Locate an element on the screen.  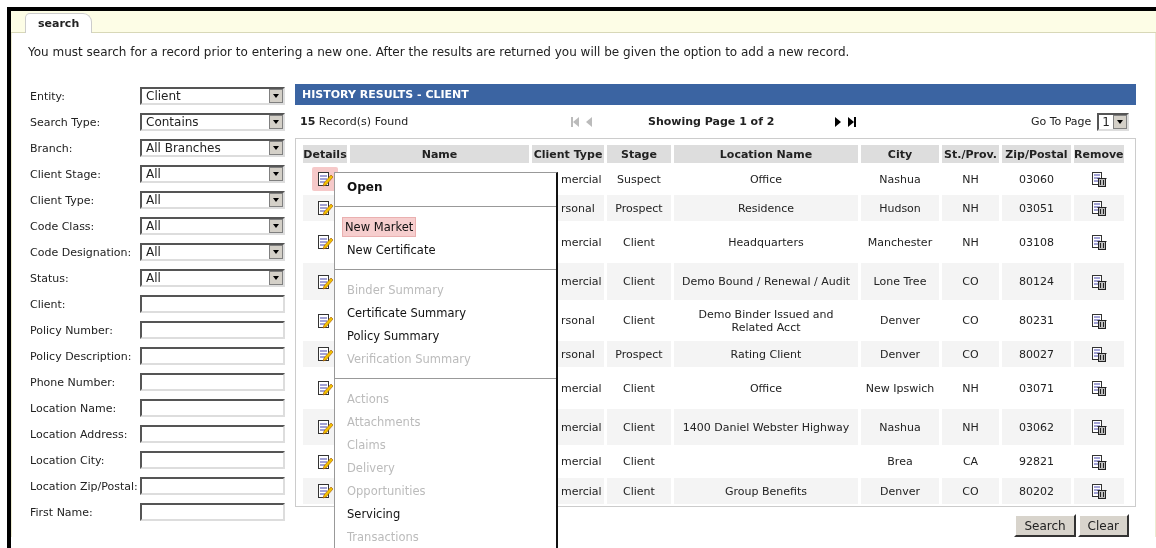
table-cell: Headquarters is located at coordinates (766, 242).